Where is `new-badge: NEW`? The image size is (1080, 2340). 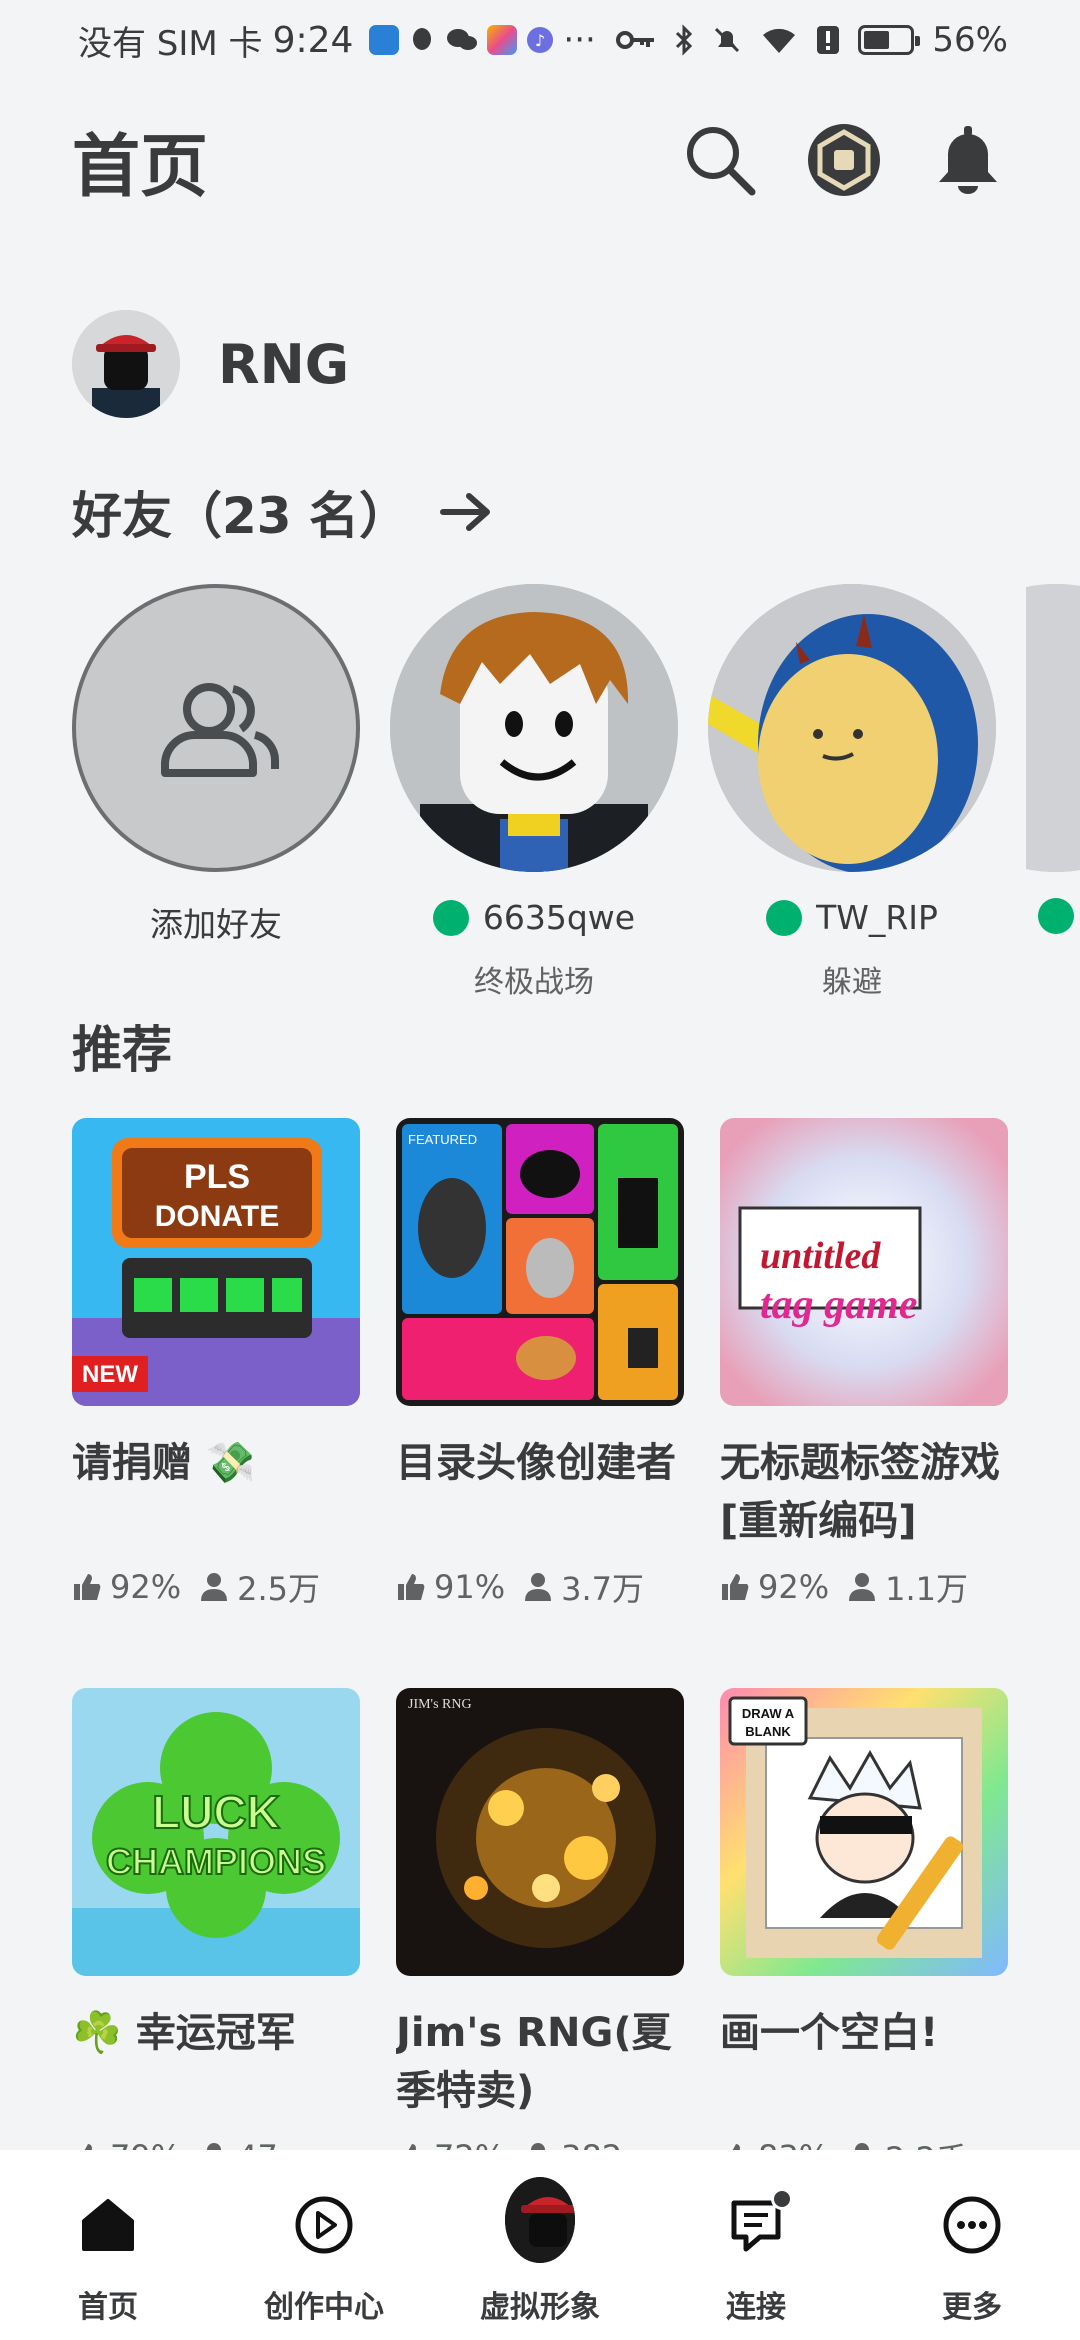
new-badge: NEW is located at coordinates (110, 1374).